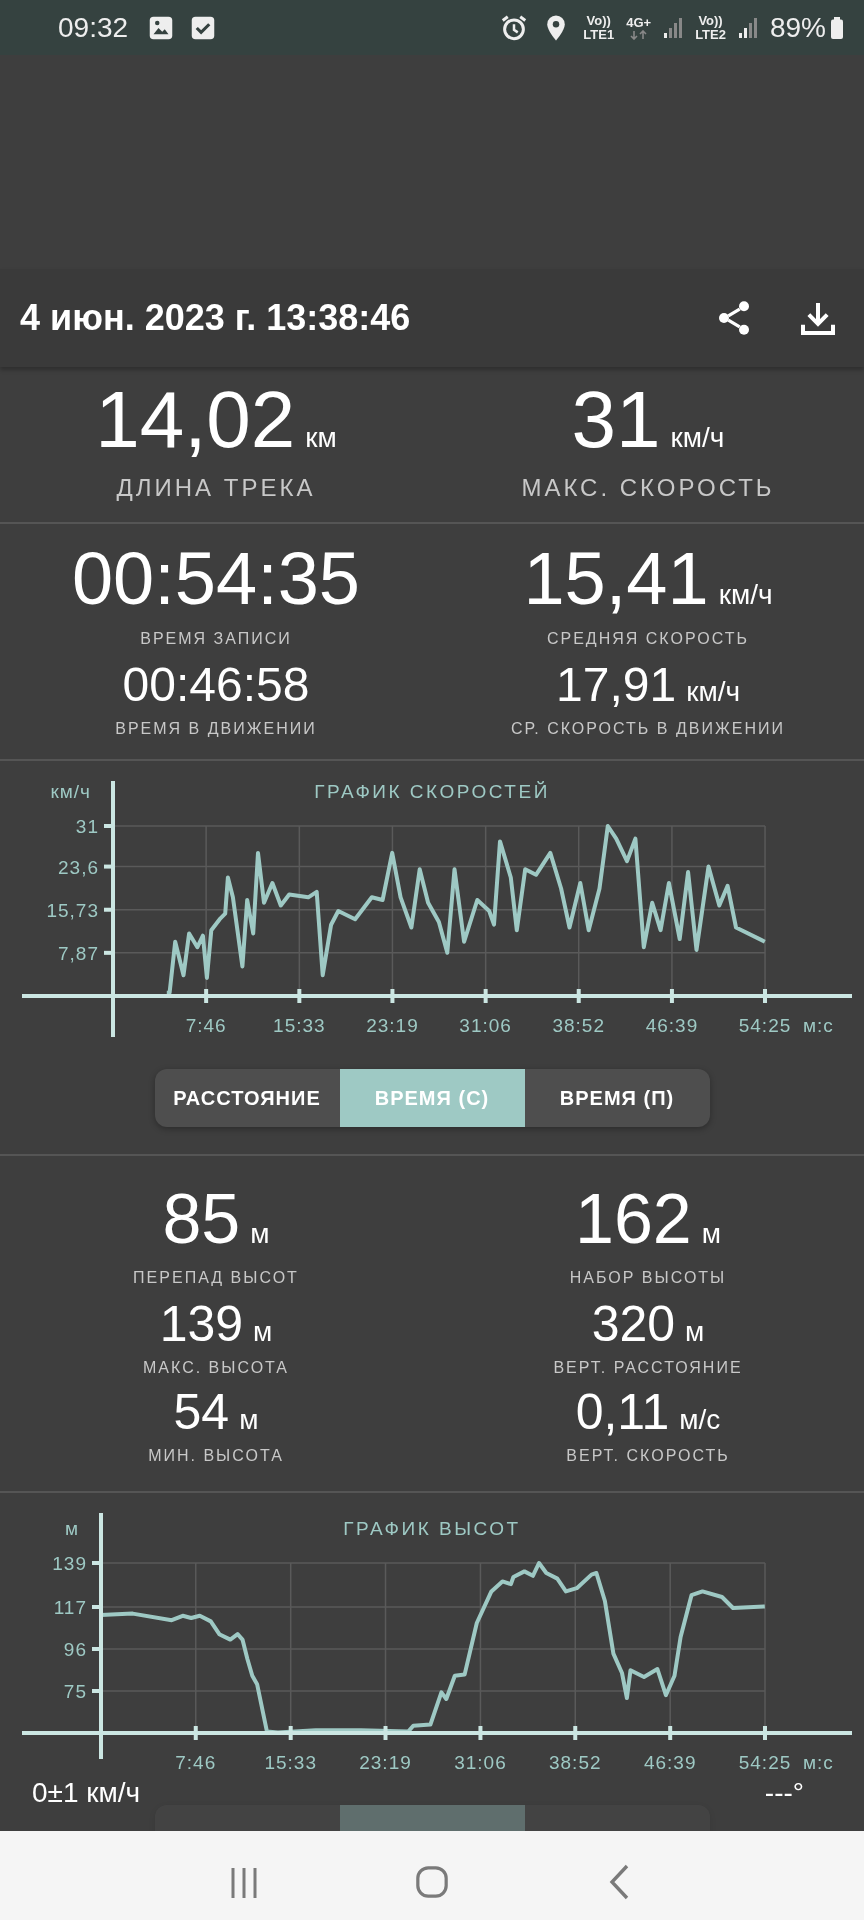  What do you see at coordinates (599, 34) in the screenshot?
I see `sim-label: LTE1` at bounding box center [599, 34].